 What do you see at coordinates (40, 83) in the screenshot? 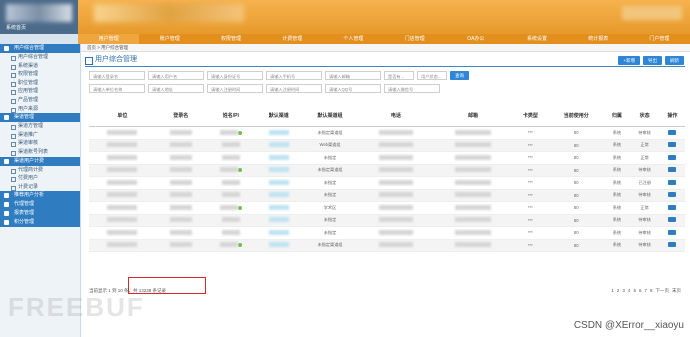
I see `sidebar-item: 职位管理` at bounding box center [40, 83].